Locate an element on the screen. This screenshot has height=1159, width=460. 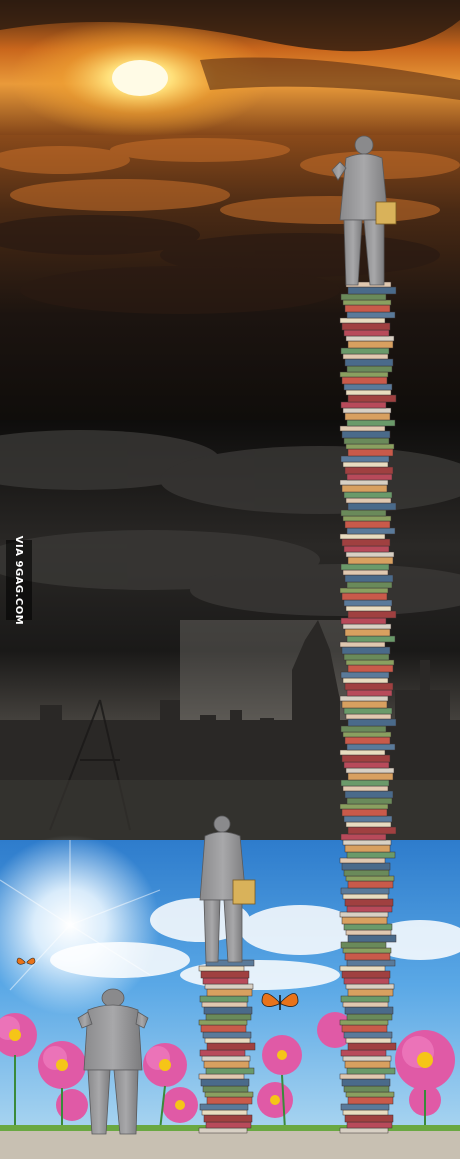
watermark: VIA 9GAG.COM is located at coordinates (19, 580).